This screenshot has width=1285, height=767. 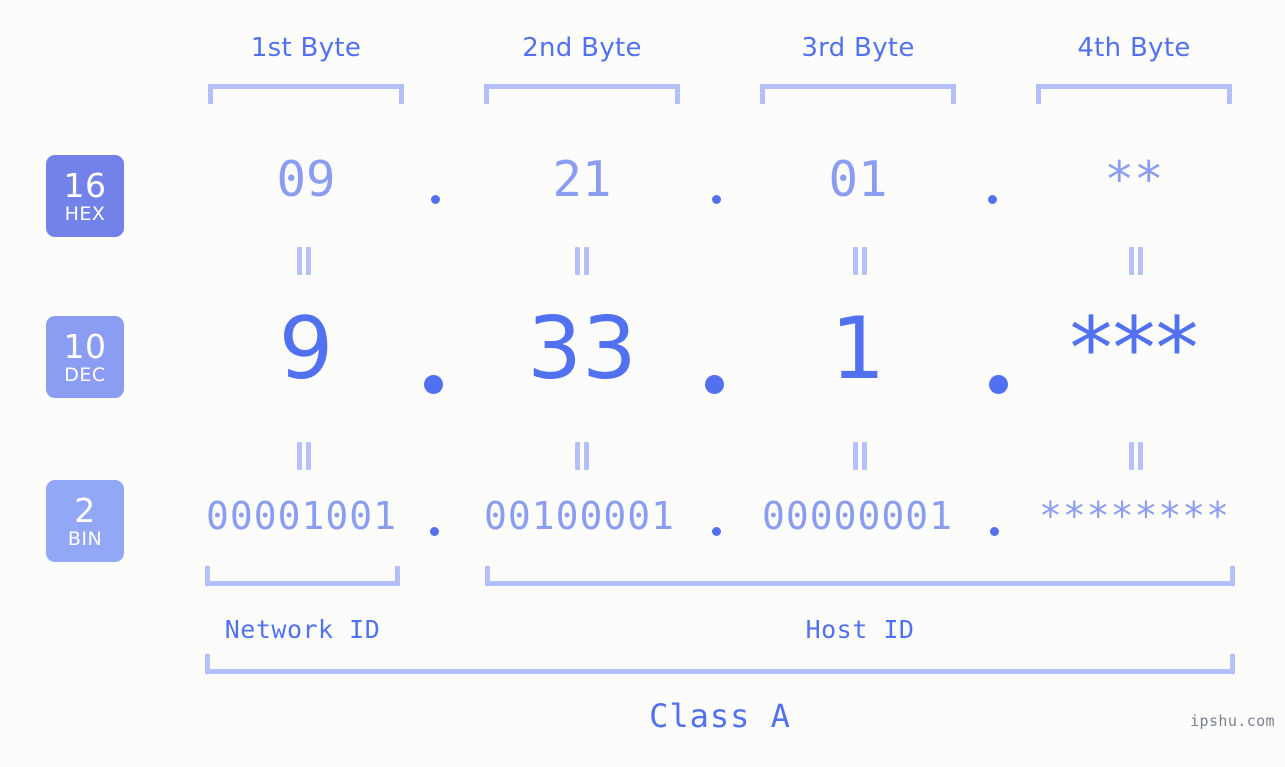 I want to click on dec-byte-2: 33, so click(x=582, y=349).